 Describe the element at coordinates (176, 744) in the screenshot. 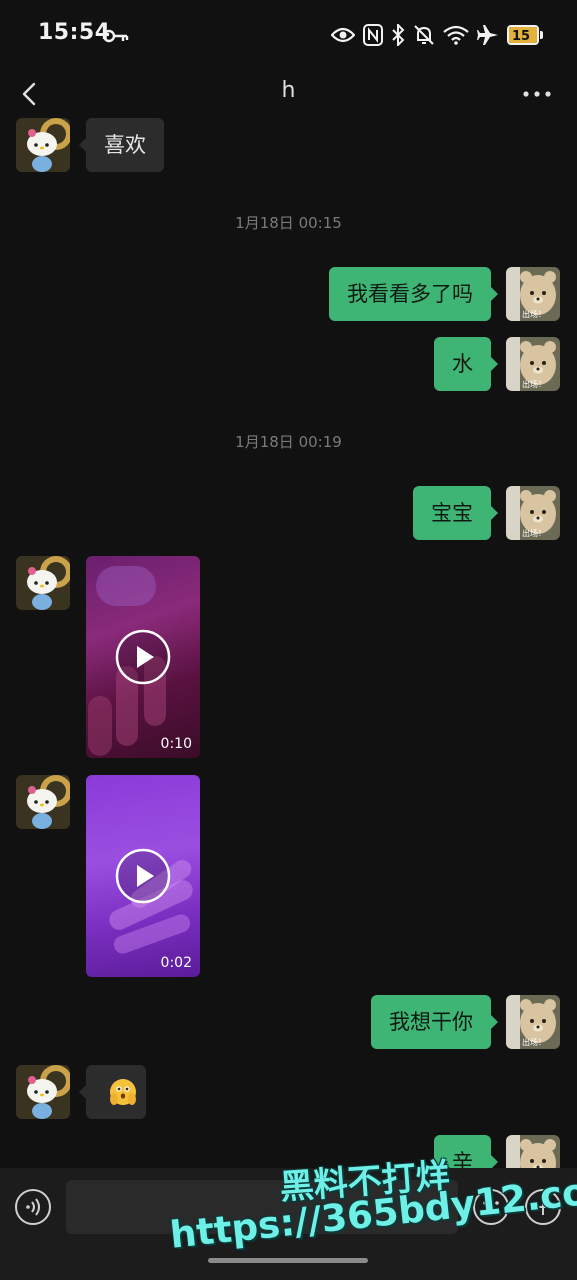

I see `video-duration: 0:10` at that location.